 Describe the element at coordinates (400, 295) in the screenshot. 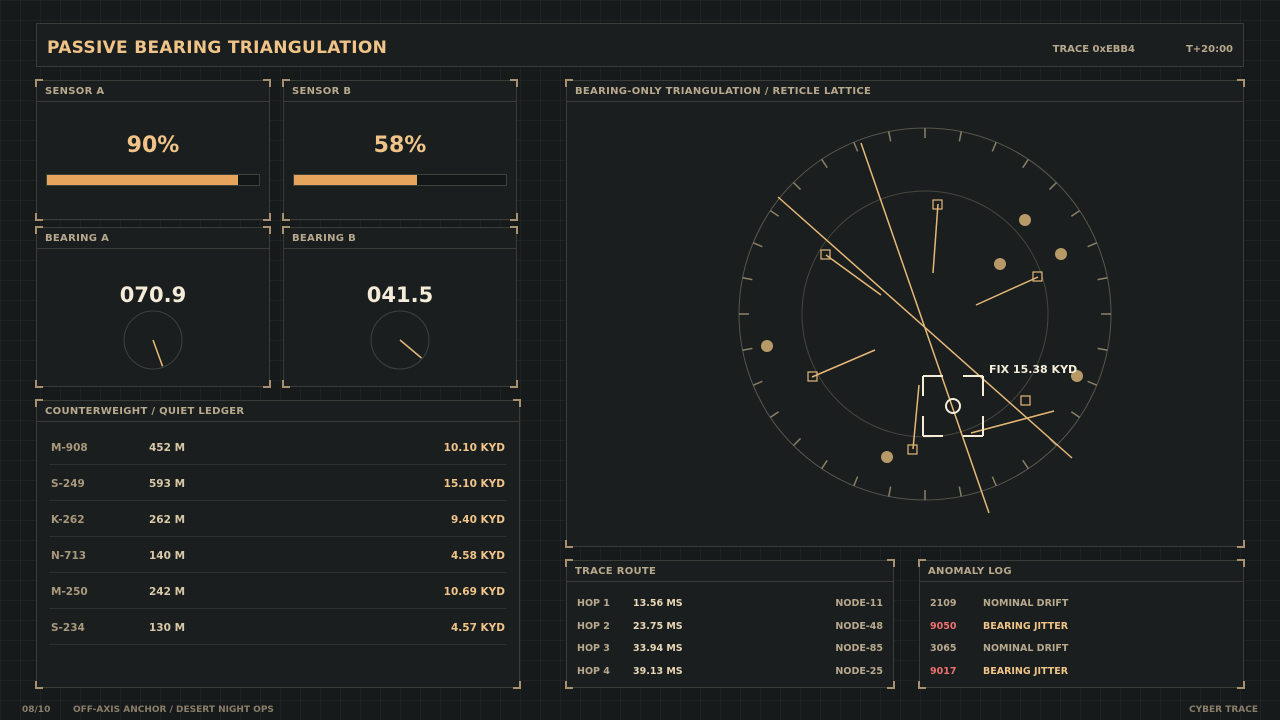

I see `bearing-b-value: 041.5` at that location.